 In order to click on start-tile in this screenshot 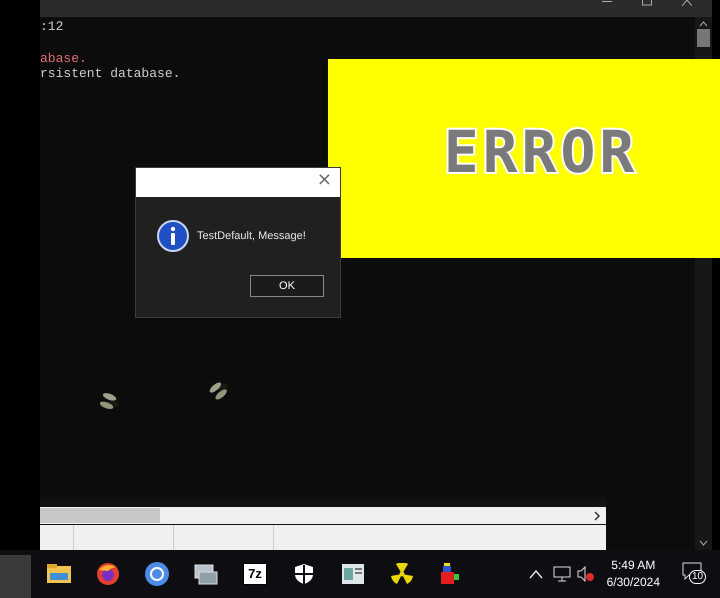, I will do `click(15, 576)`.